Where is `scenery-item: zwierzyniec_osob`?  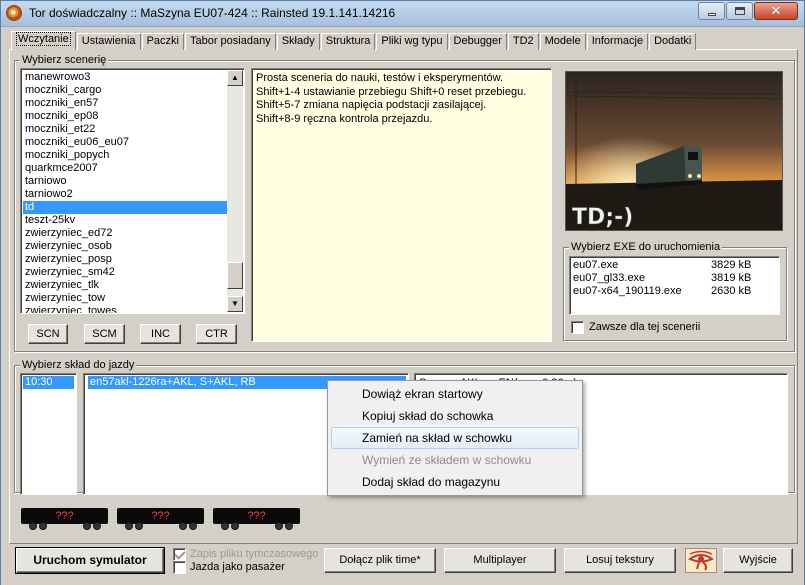
scenery-item: zwierzyniec_osob is located at coordinates (125, 246).